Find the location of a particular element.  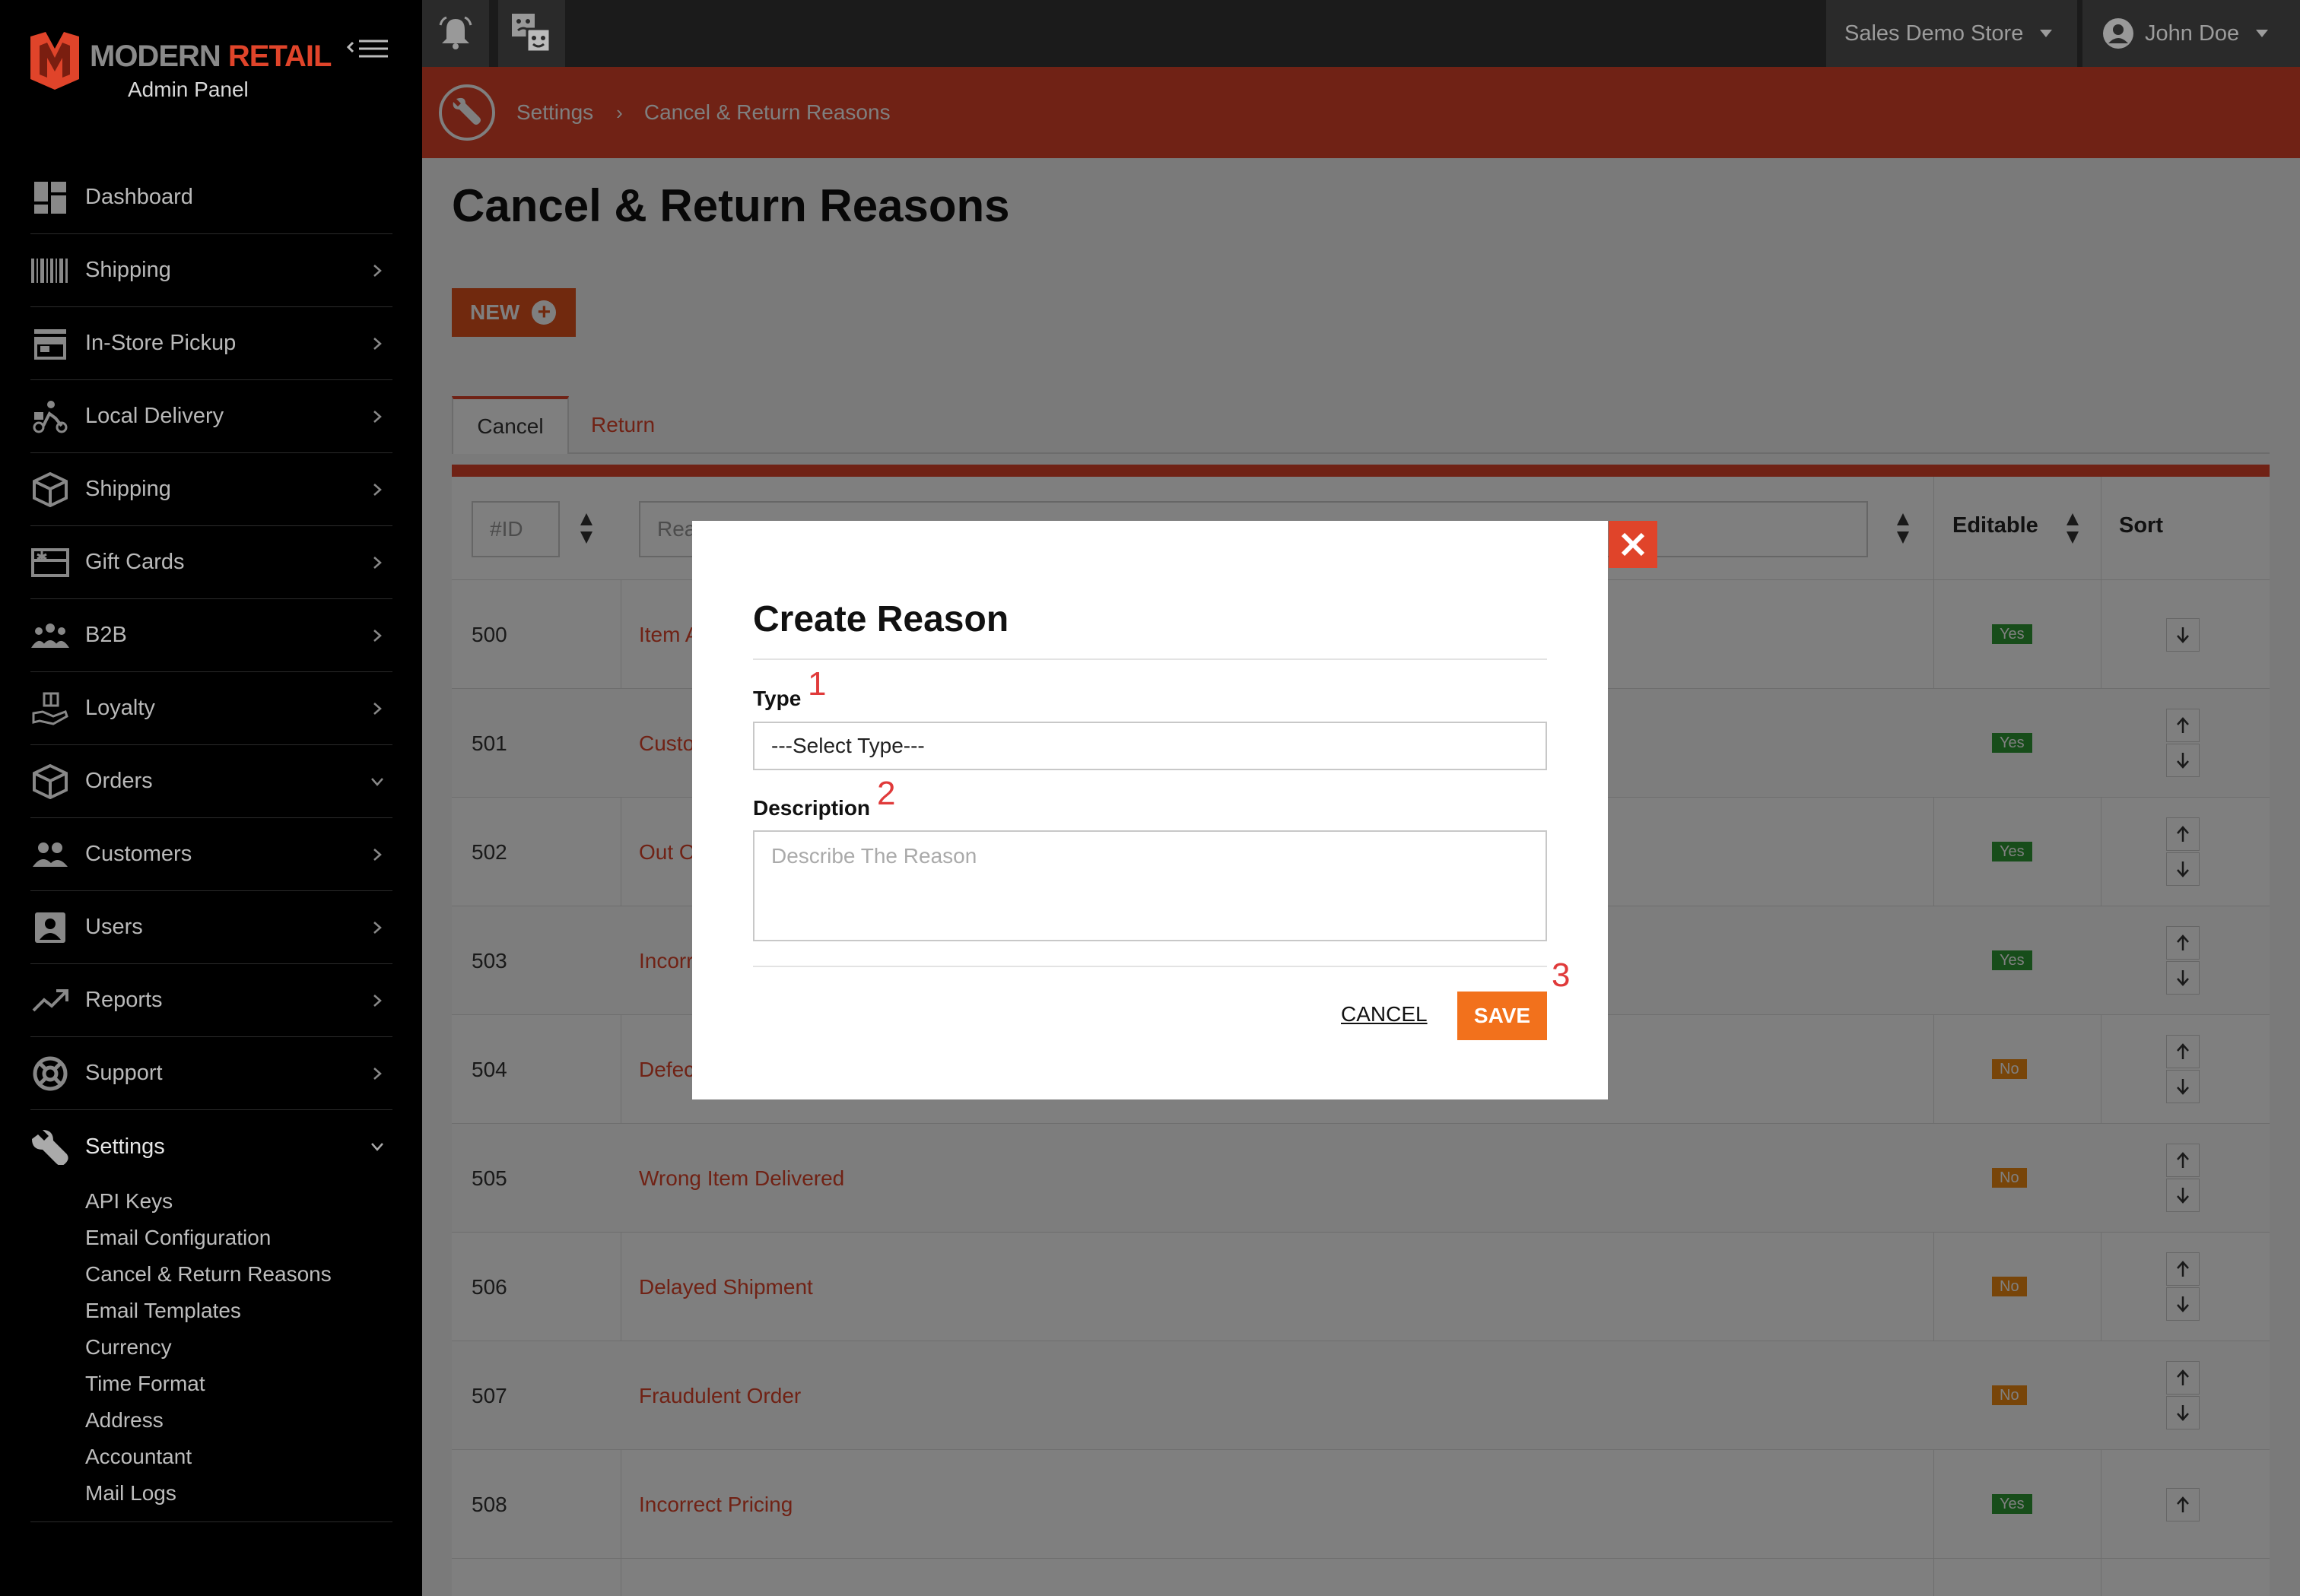

scooter-icon is located at coordinates (50, 416).